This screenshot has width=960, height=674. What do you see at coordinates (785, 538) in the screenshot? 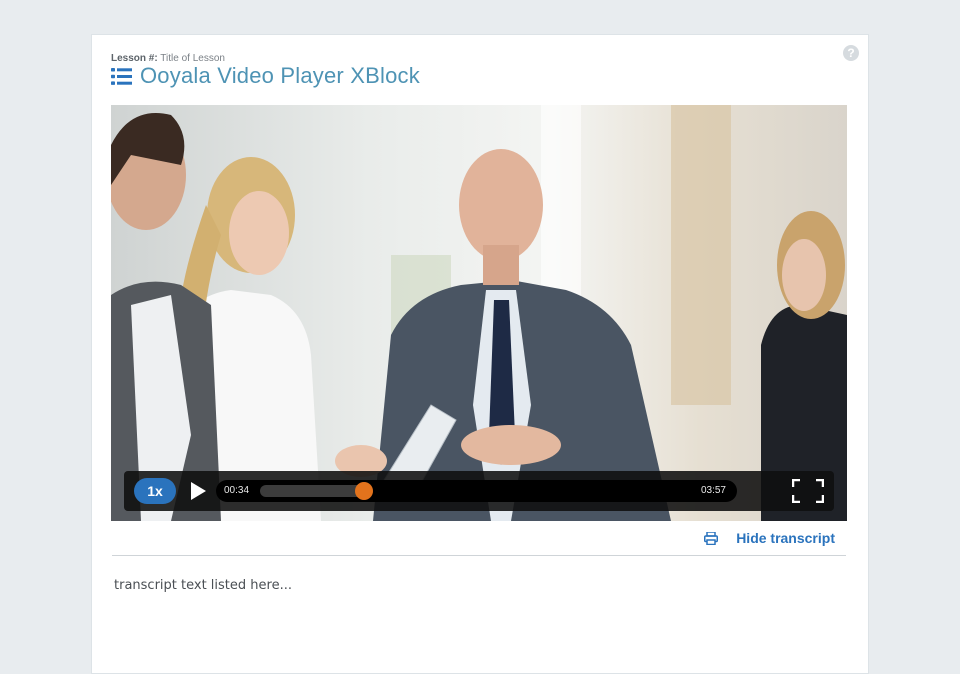
I see `hide-transcript-label: Hide transcript` at bounding box center [785, 538].